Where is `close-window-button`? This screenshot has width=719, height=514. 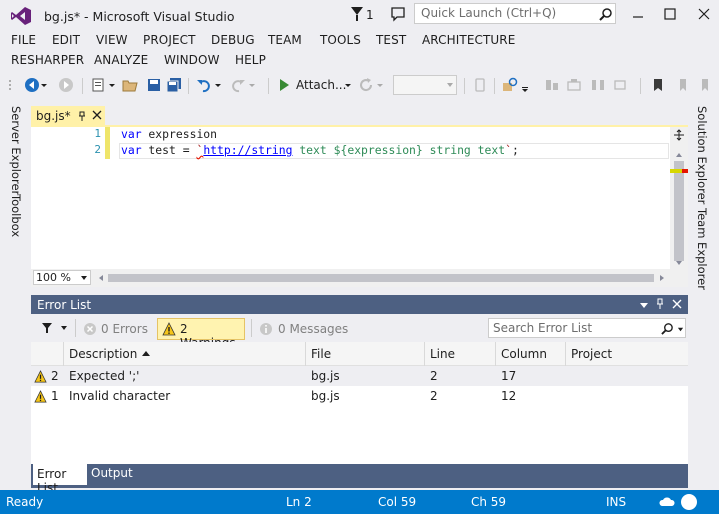
close-window-button is located at coordinates (704, 14).